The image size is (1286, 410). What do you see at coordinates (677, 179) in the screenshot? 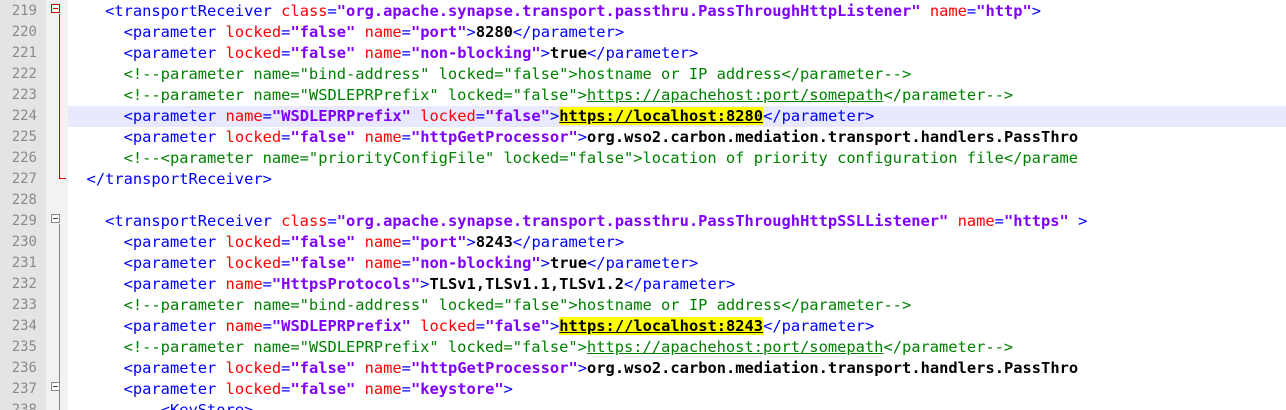
I see `code-text: </transportReceiver>` at bounding box center [677, 179].